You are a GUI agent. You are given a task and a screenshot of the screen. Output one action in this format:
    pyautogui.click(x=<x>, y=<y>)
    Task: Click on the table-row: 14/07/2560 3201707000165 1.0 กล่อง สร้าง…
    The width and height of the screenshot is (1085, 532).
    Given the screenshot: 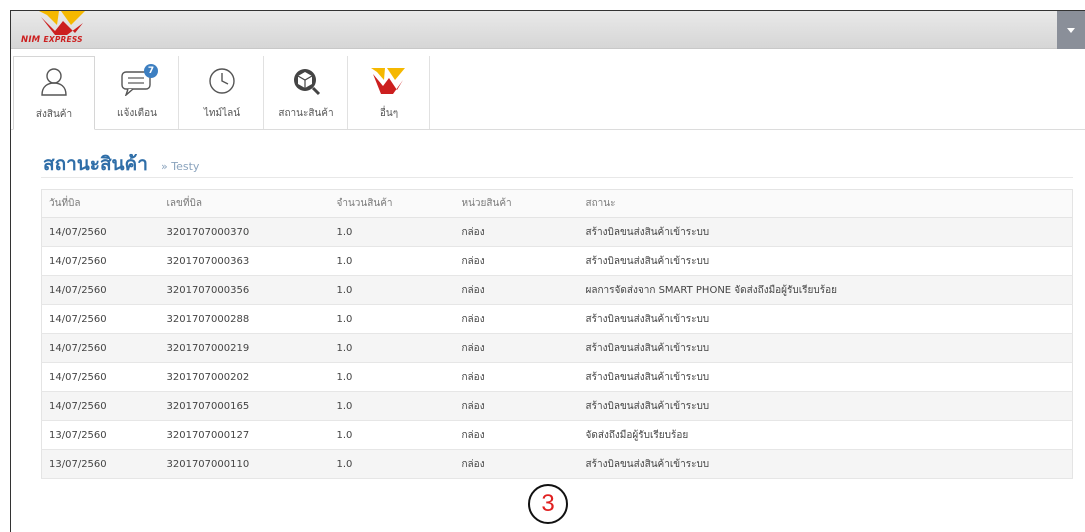 What is the action you would take?
    pyautogui.click(x=557, y=406)
    